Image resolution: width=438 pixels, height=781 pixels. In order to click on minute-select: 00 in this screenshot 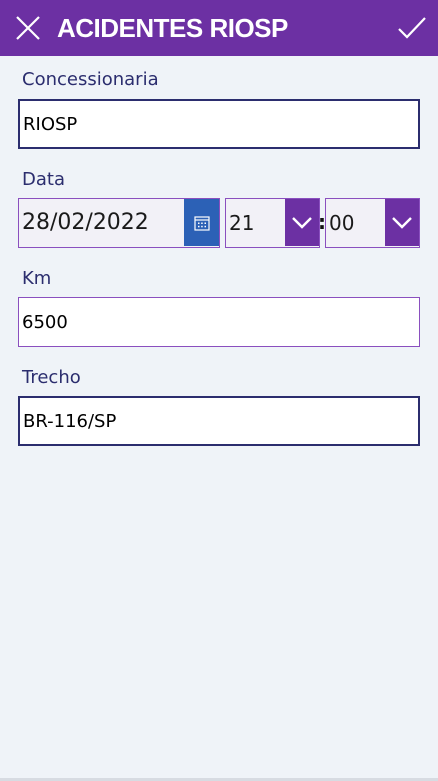, I will do `click(372, 223)`.